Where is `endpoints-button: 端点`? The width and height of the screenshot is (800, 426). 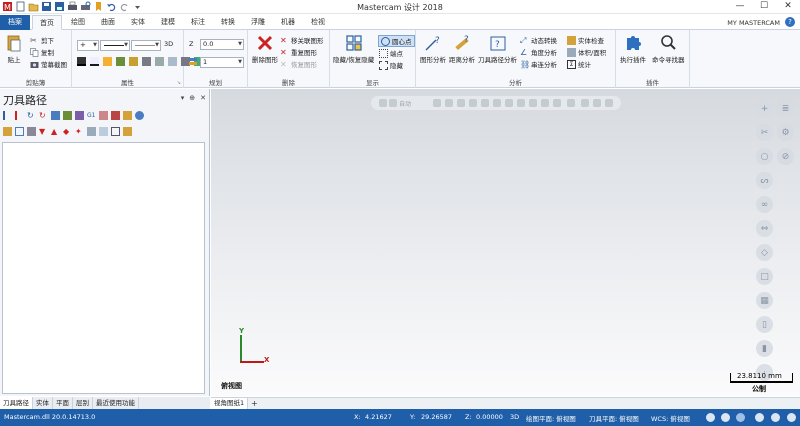
endpoints-button: 端点 is located at coordinates (391, 53).